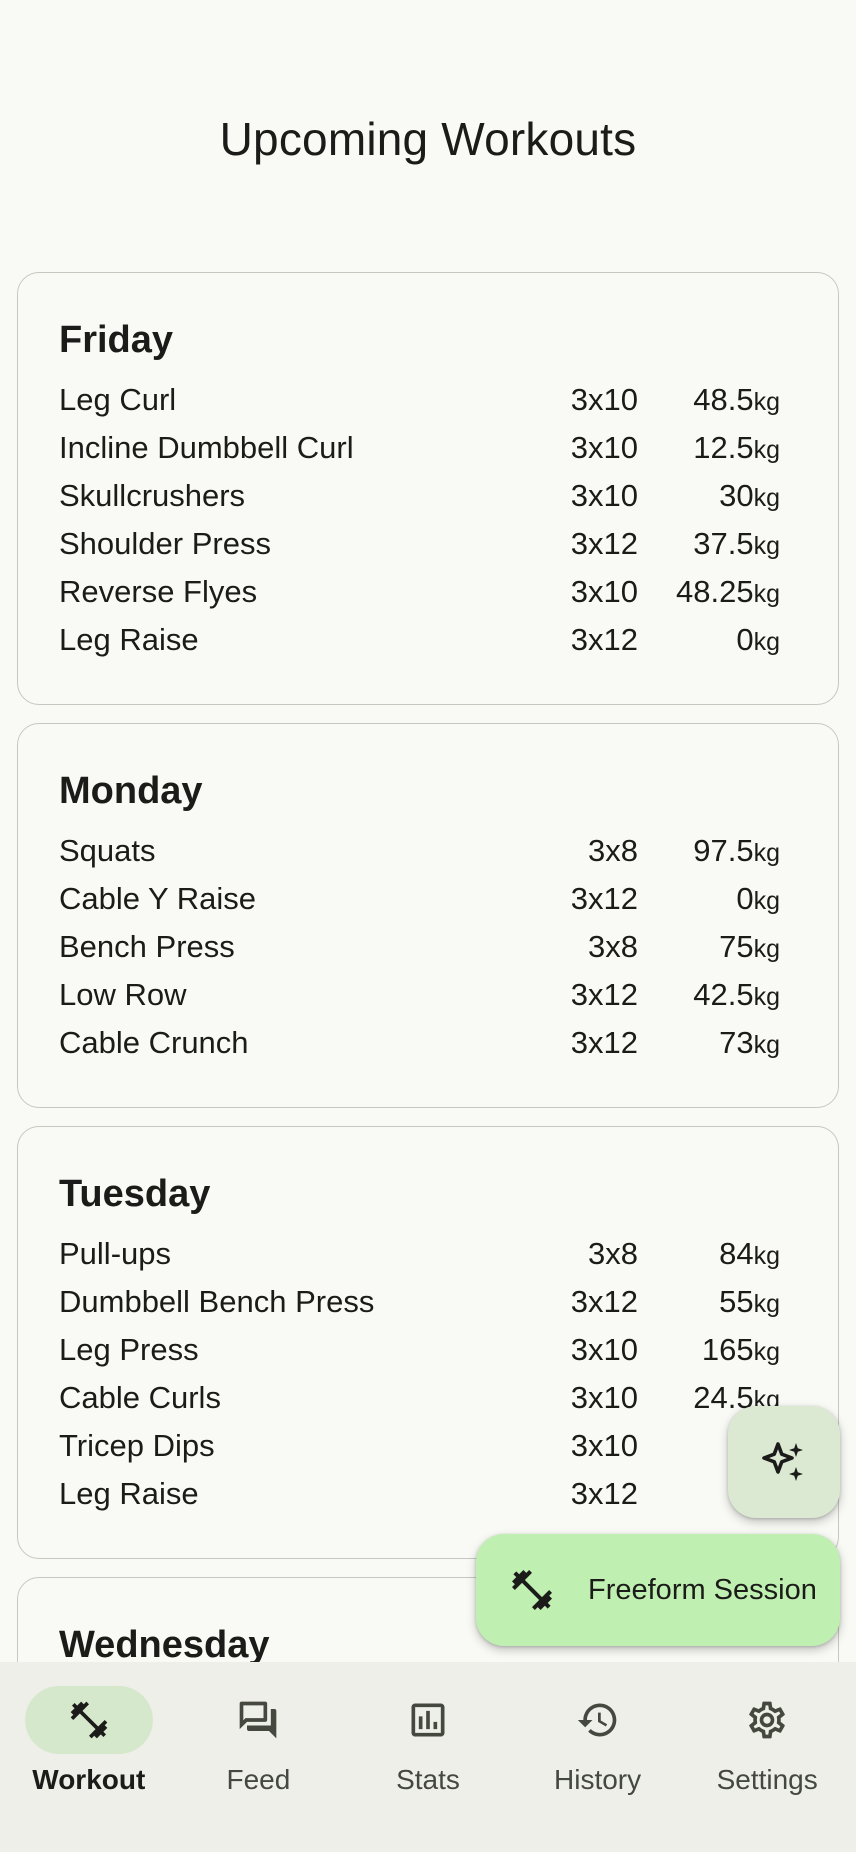 Image resolution: width=856 pixels, height=1852 pixels. I want to click on gear-icon, so click(767, 1720).